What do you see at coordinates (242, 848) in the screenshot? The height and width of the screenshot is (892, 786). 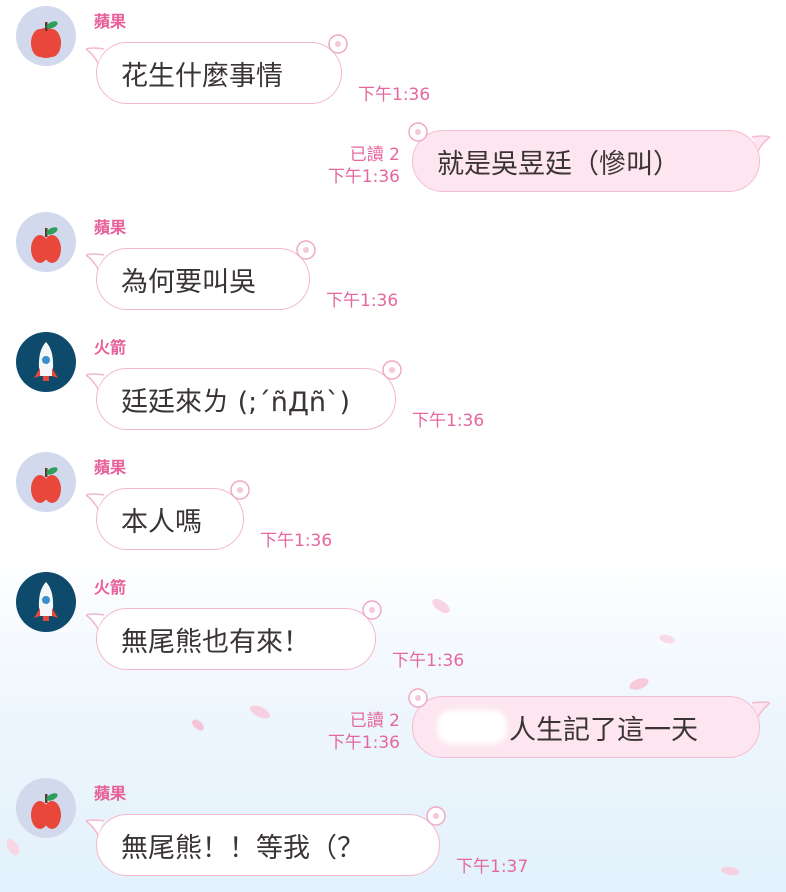 I see `message-text: 無尾熊！！等我（？` at bounding box center [242, 848].